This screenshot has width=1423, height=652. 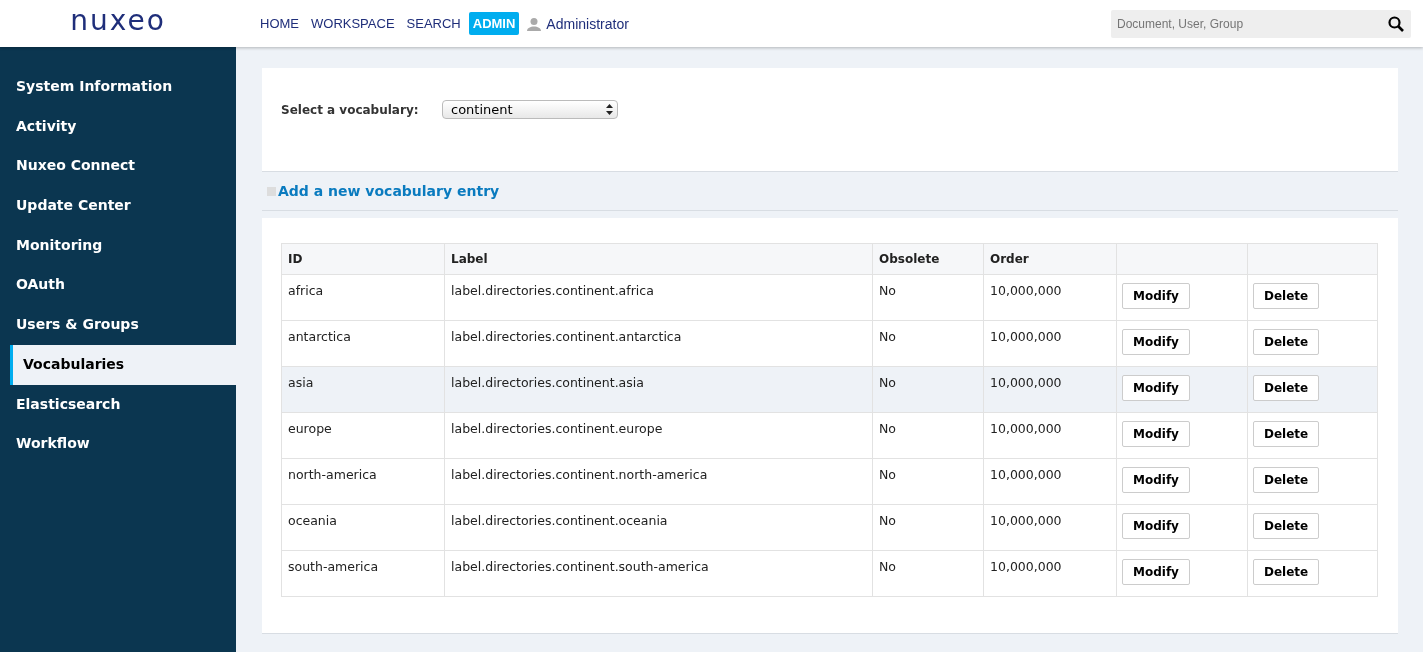 What do you see at coordinates (658, 527) in the screenshot?
I see `table-cell: label.directories.continent.oceania` at bounding box center [658, 527].